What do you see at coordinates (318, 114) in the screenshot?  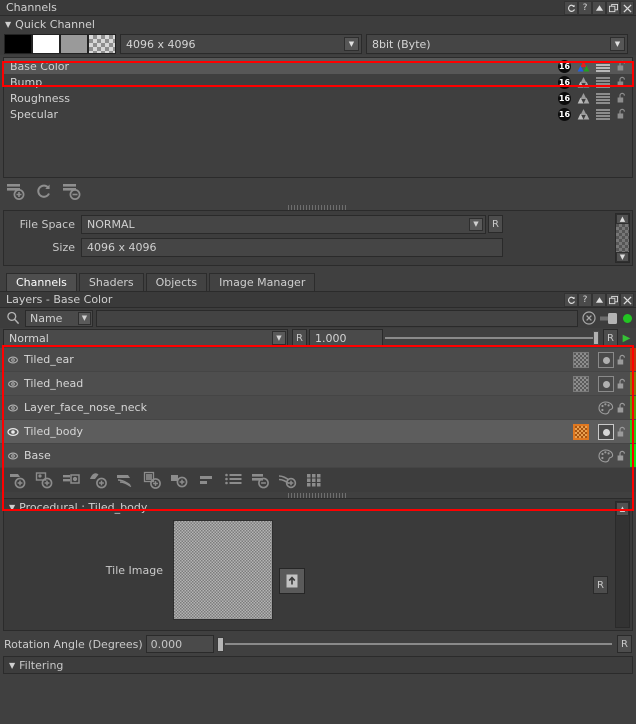 I see `channel-row-specular: Specular 16` at bounding box center [318, 114].